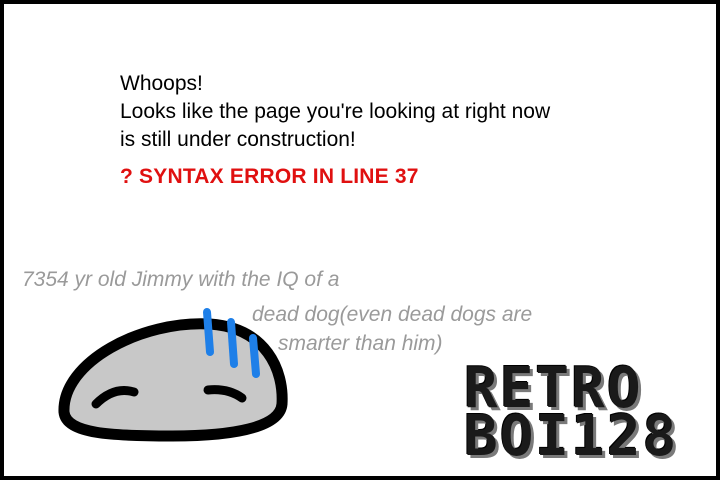  I want to click on syntax-error-text: ? SYNTAX ERROR IN LINE 37, so click(269, 176).